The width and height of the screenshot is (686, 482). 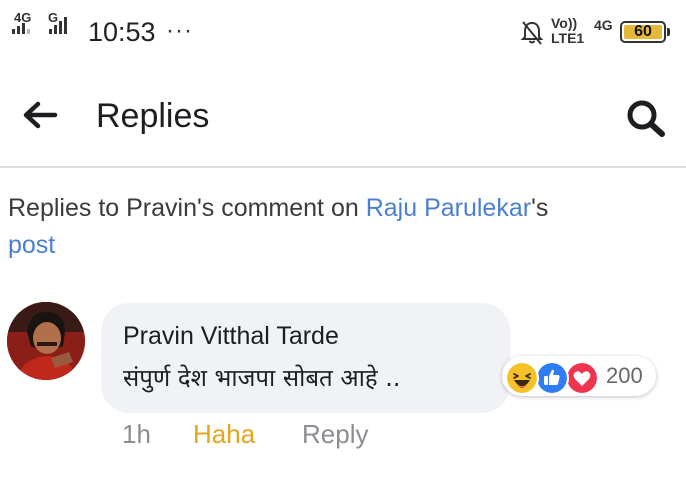 What do you see at coordinates (31, 245) in the screenshot?
I see `post-link: post` at bounding box center [31, 245].